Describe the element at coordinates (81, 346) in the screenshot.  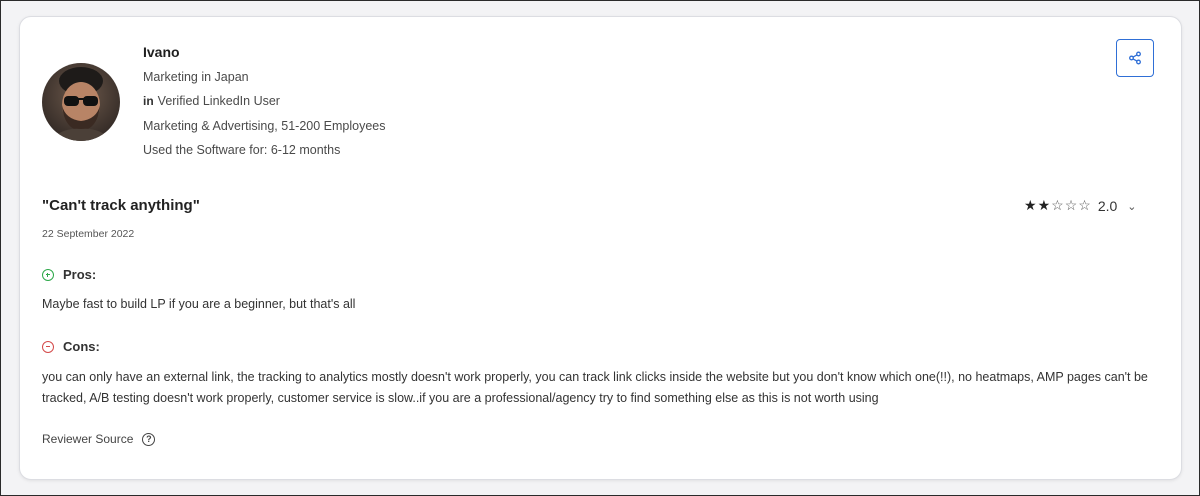
I see `cons-label: Cons:` at that location.